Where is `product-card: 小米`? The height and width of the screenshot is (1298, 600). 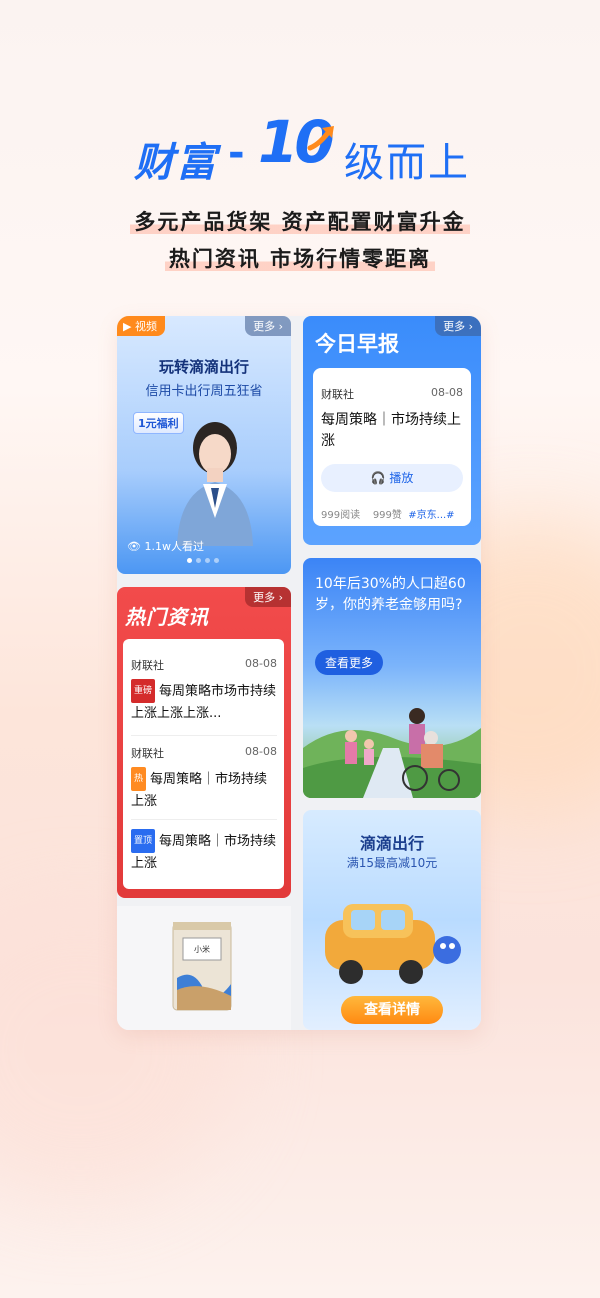
product-card: 小米 is located at coordinates (204, 968).